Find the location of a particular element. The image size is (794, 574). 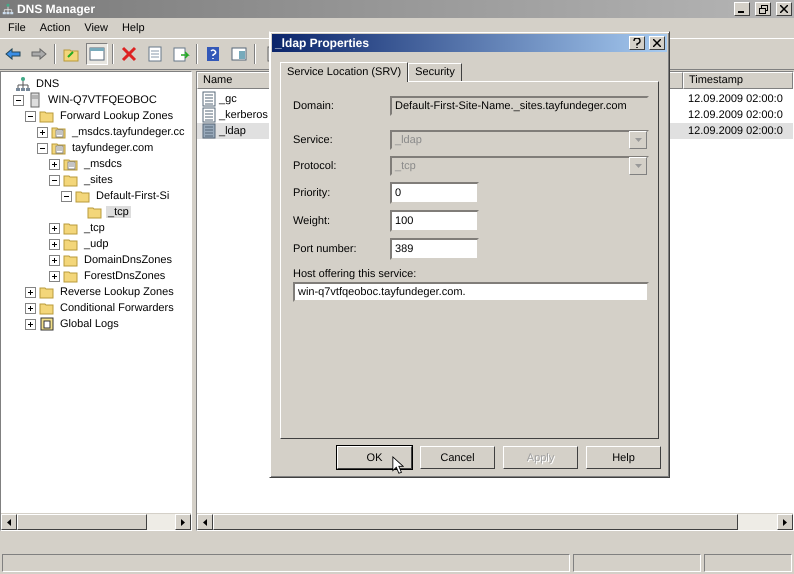

field-label: Protocol: is located at coordinates (315, 166).